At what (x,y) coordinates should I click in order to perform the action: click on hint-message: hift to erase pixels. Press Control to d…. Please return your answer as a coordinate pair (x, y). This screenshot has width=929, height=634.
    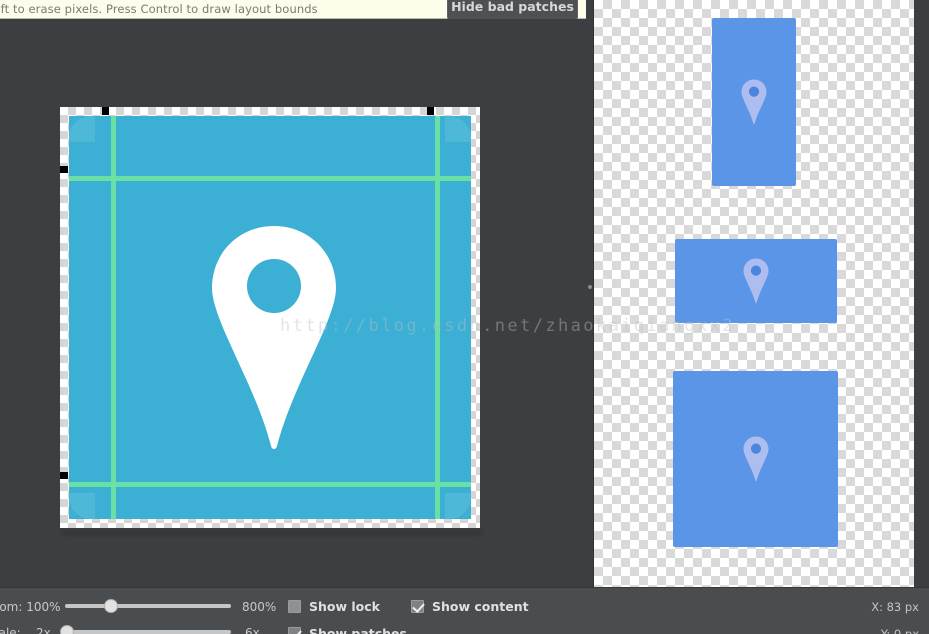
    Looking at the image, I should click on (159, 9).